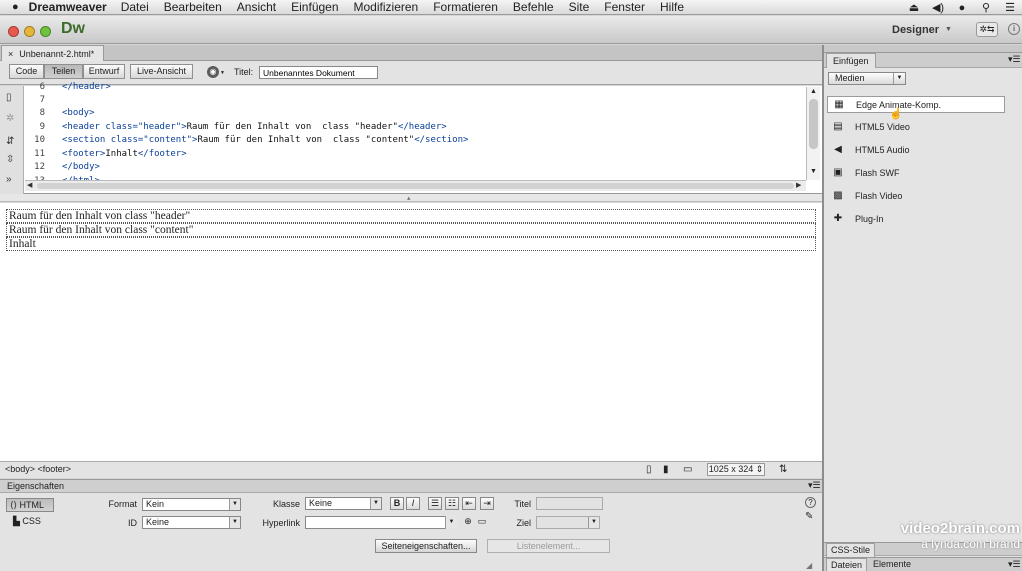 The width and height of the screenshot is (1022, 571). I want to click on menu-befehle: Befehle, so click(533, 7).